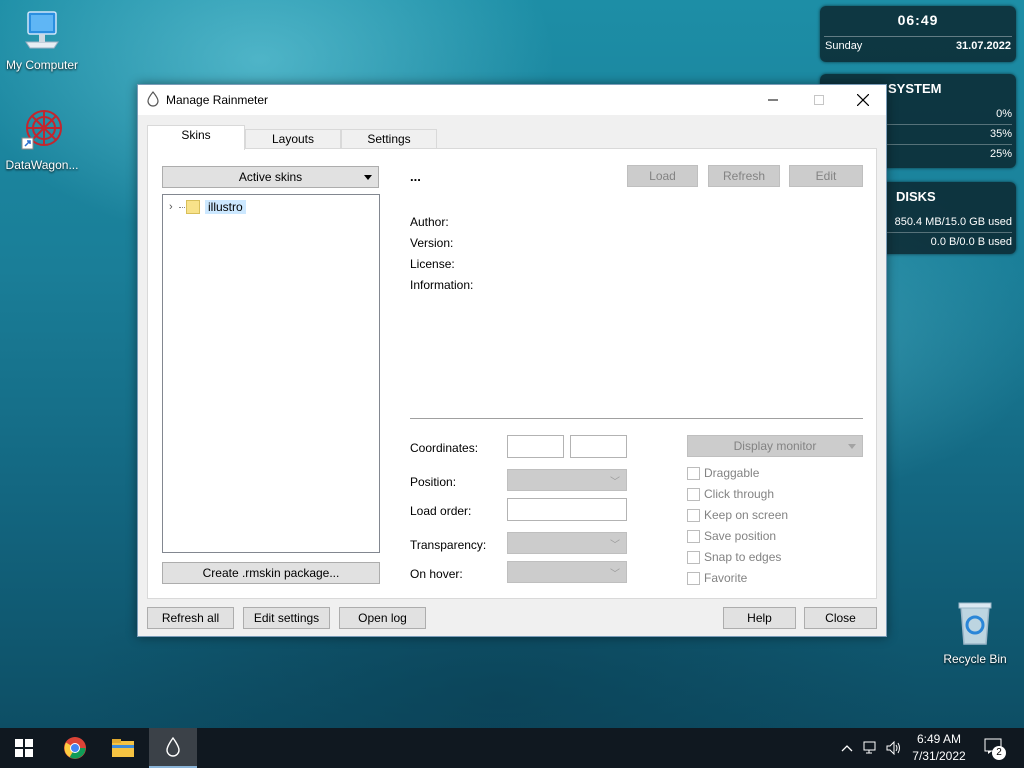  Describe the element at coordinates (42, 40) in the screenshot. I see `desktop-icon-my-computer: My Computer` at that location.